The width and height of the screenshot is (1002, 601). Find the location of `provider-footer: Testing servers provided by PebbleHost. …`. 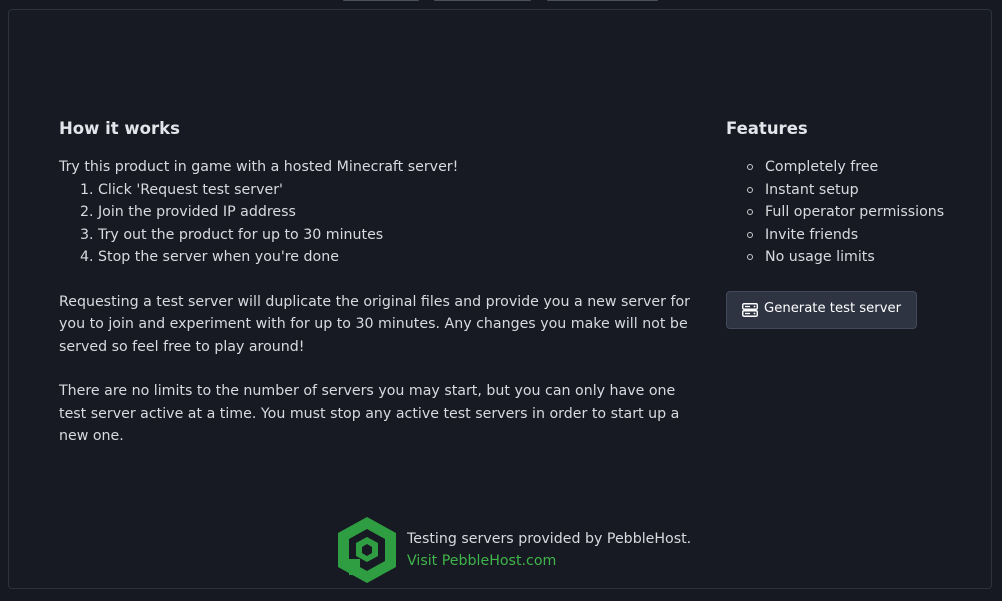

provider-footer: Testing servers provided by PebbleHost. … is located at coordinates (513, 550).